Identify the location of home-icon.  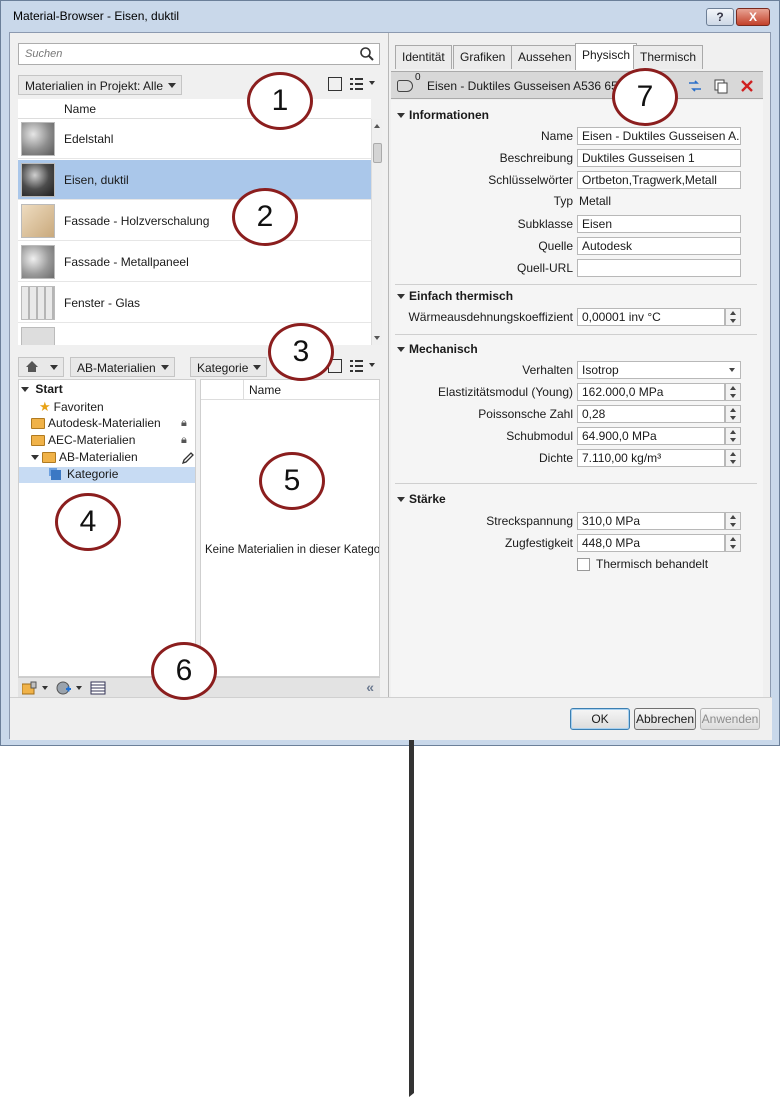
(32, 366).